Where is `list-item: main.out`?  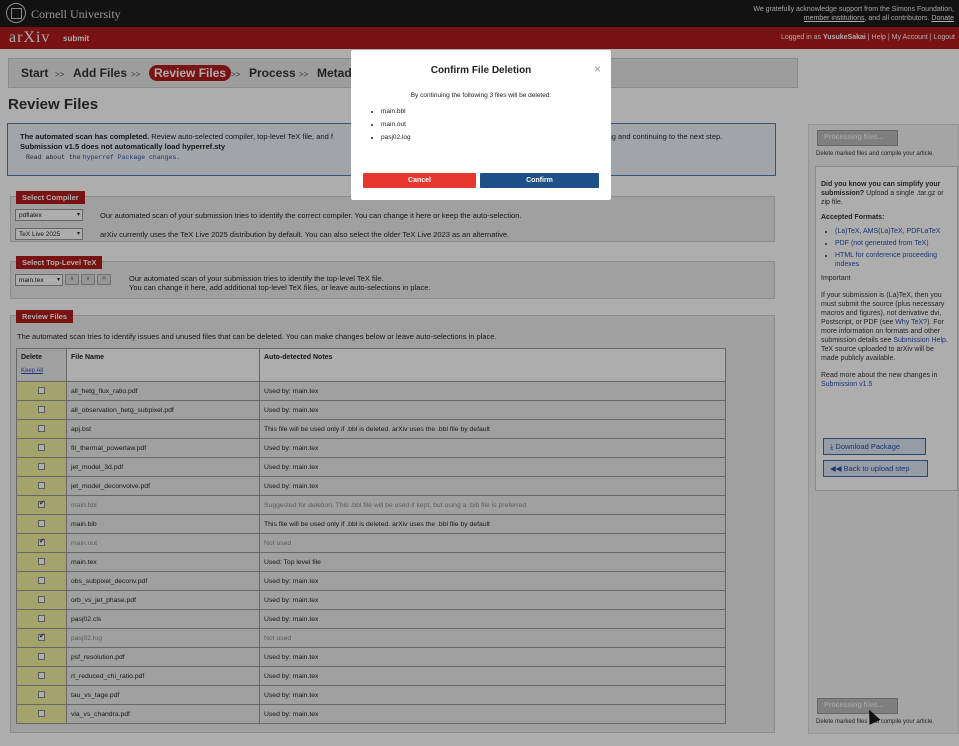
list-item: main.out is located at coordinates (396, 124).